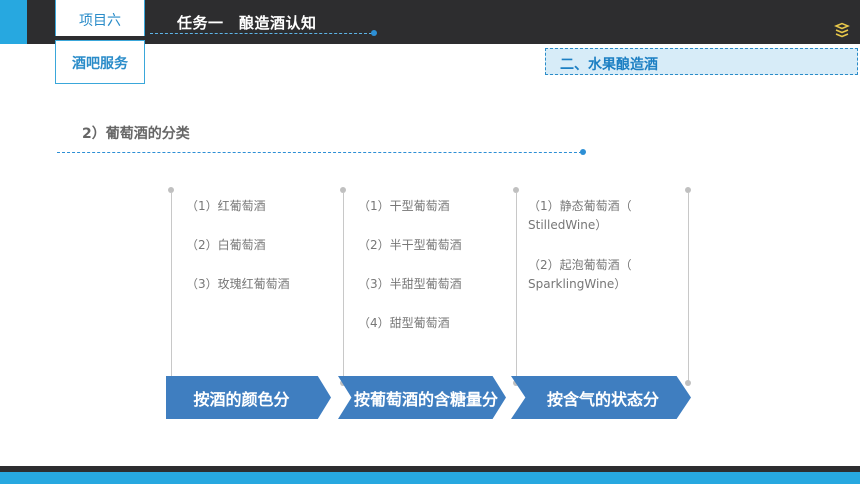 This screenshot has width=860, height=484. I want to click on list-item: StilledWine）, so click(568, 225).